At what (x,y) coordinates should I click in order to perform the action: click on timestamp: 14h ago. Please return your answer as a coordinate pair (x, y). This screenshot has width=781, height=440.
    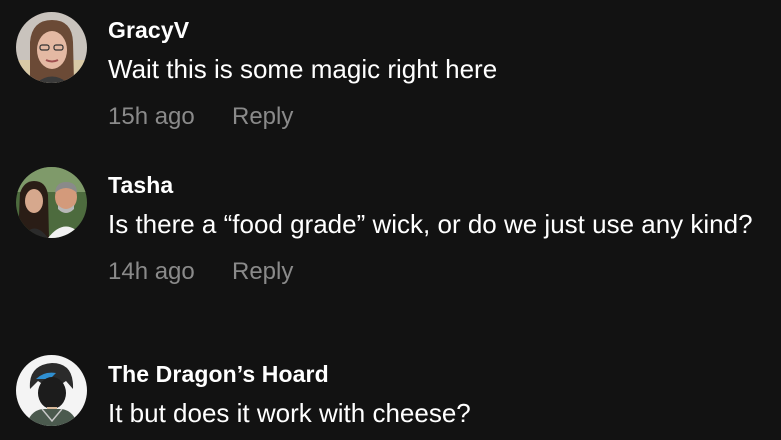
    Looking at the image, I should click on (151, 271).